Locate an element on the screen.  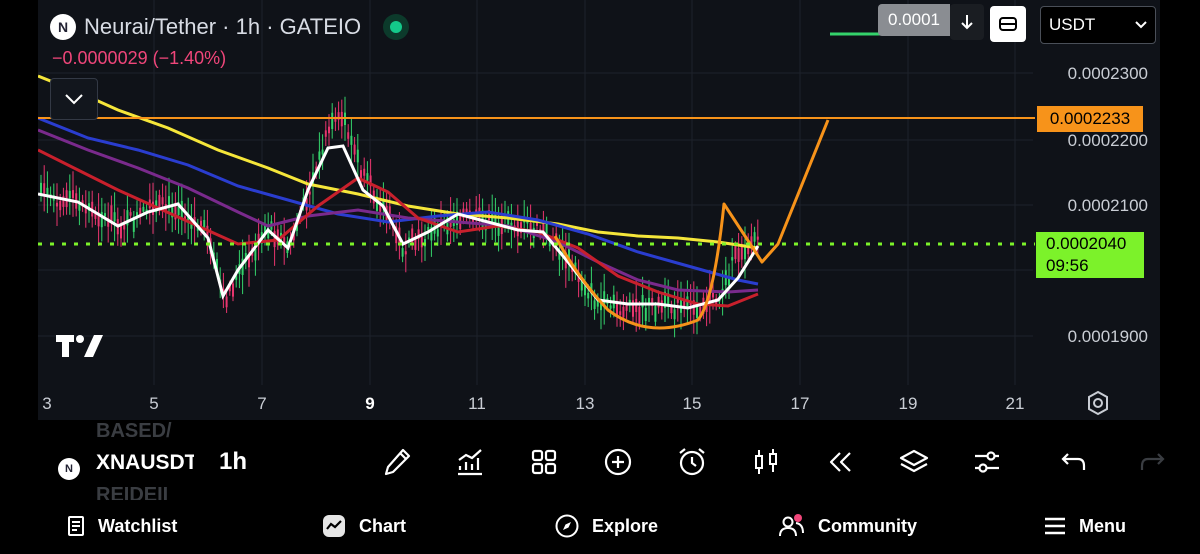
replay-icon is located at coordinates (840, 462).